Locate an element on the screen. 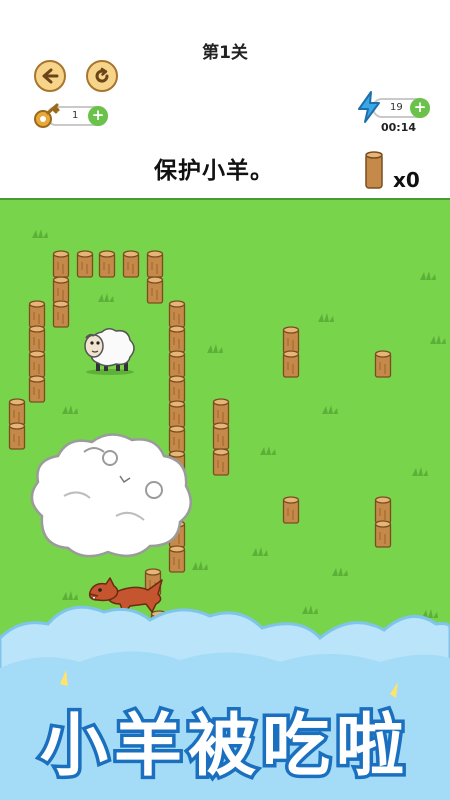 The image size is (450, 800). back-button is located at coordinates (50, 76).